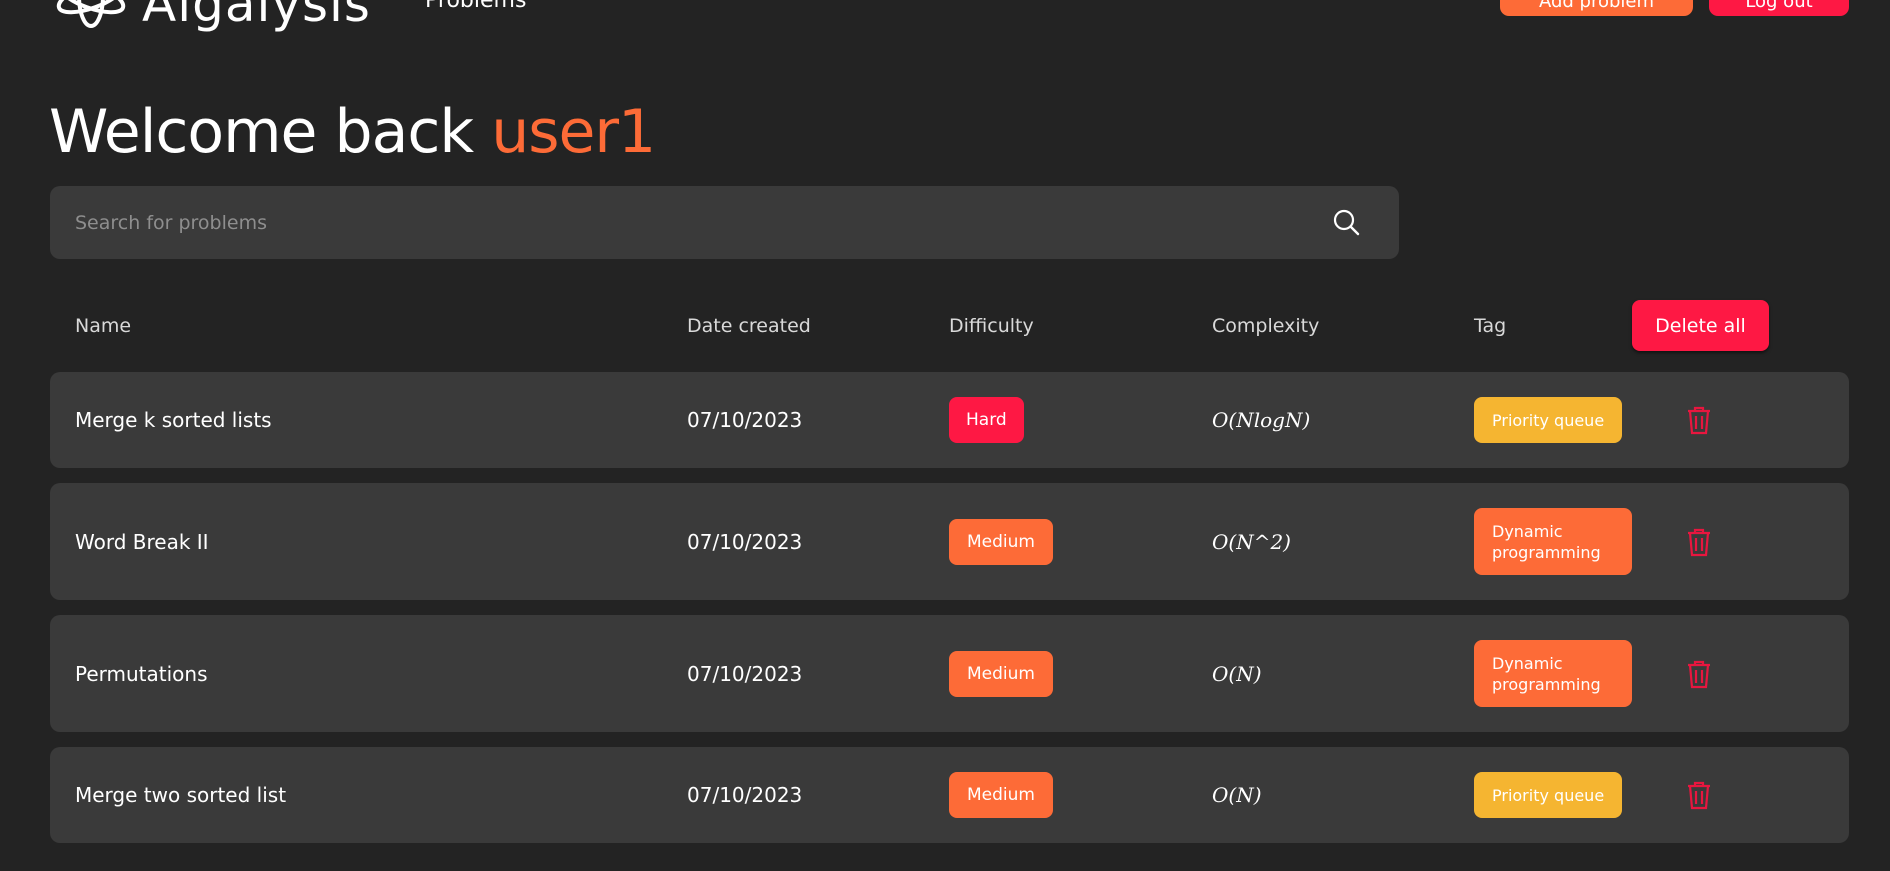 The image size is (1890, 871). I want to click on difficulty-cell: Hard, so click(986, 420).